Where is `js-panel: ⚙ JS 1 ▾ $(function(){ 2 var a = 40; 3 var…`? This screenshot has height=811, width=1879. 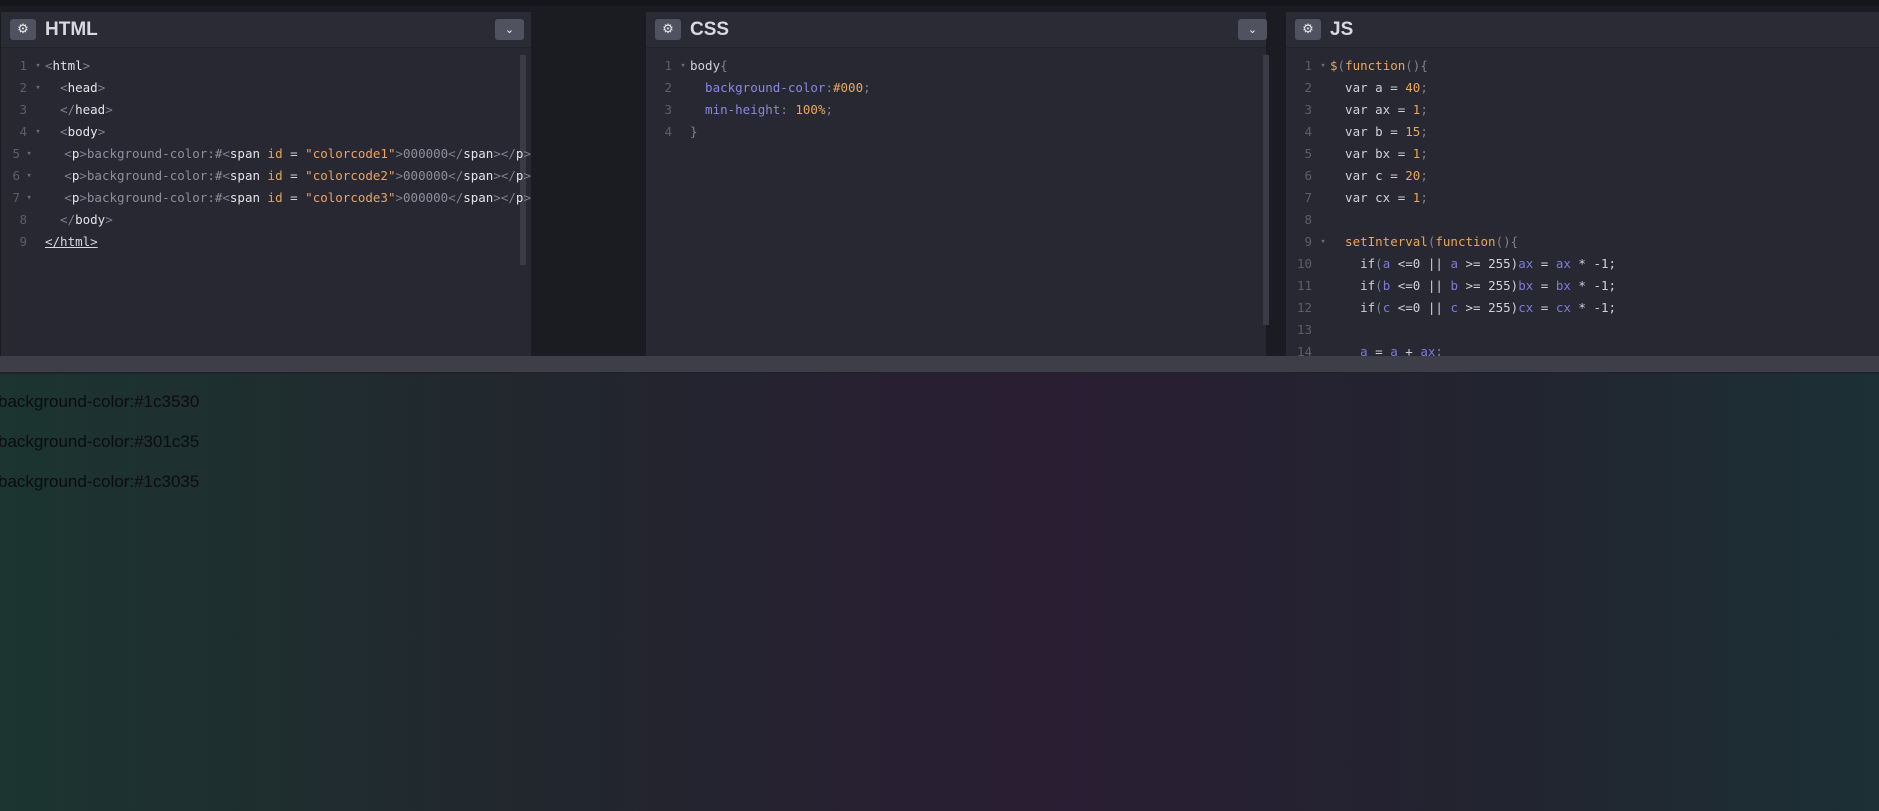 js-panel: ⚙ JS 1 ▾ $(function(){ 2 var a = 40; 3 var… is located at coordinates (1582, 187).